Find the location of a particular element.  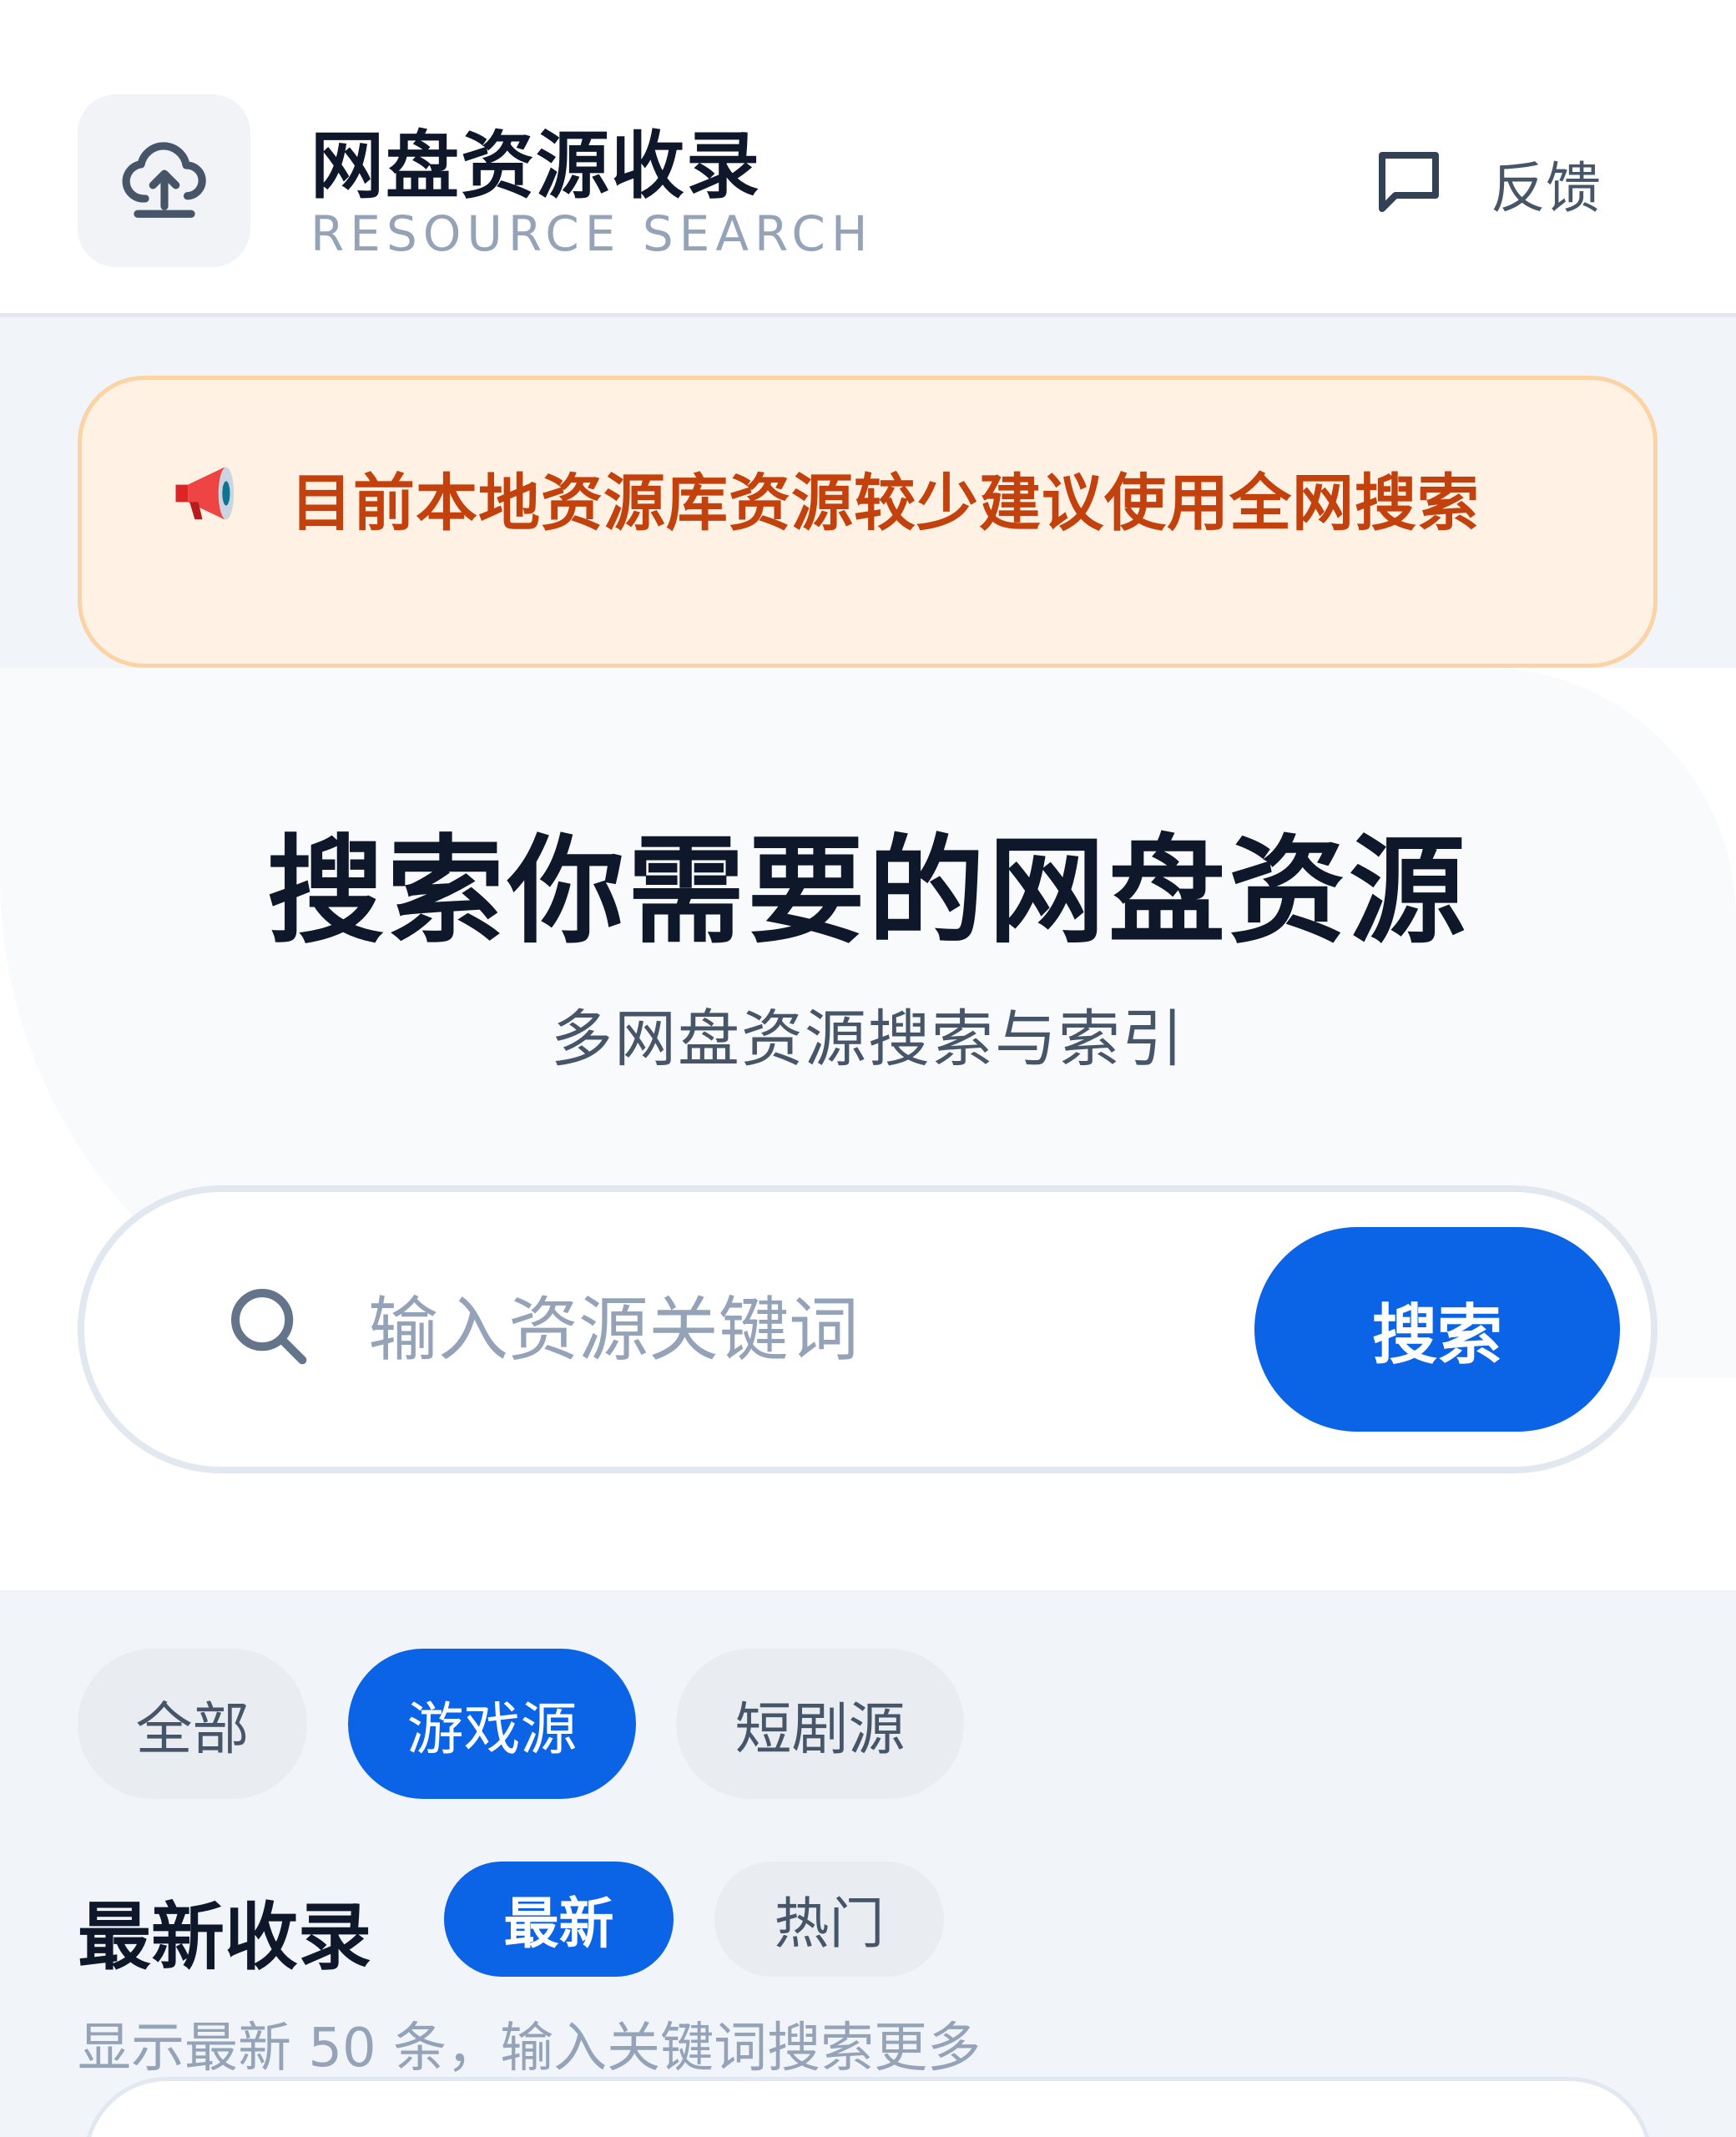

category-tab-short-drama: 短剧源 is located at coordinates (820, 1724).